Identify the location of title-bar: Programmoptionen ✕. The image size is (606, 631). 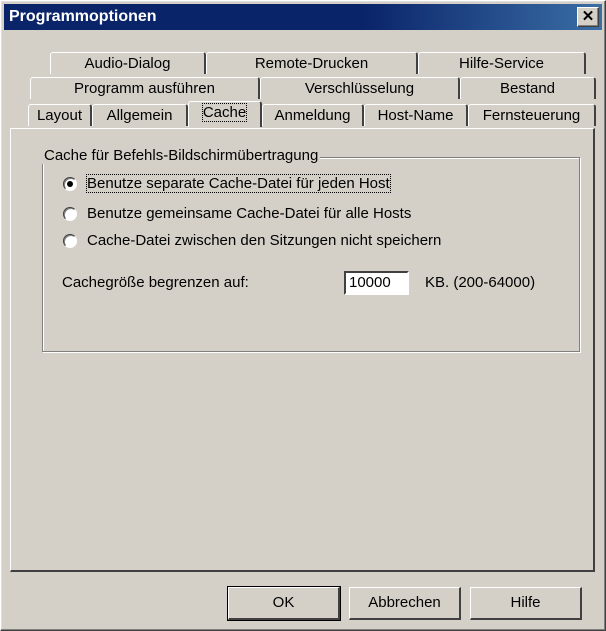
(303, 17).